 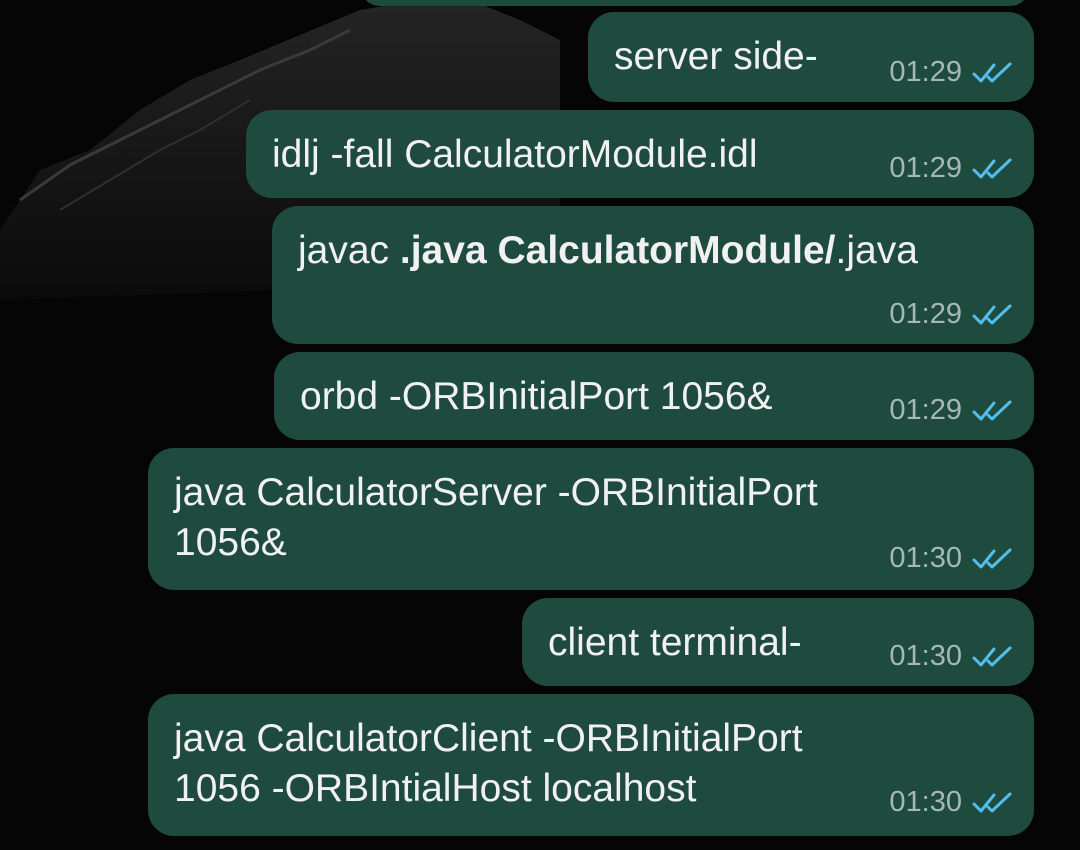 I want to click on message-text-line: java CalculatorServer -ORBInitialPort, so click(x=496, y=492).